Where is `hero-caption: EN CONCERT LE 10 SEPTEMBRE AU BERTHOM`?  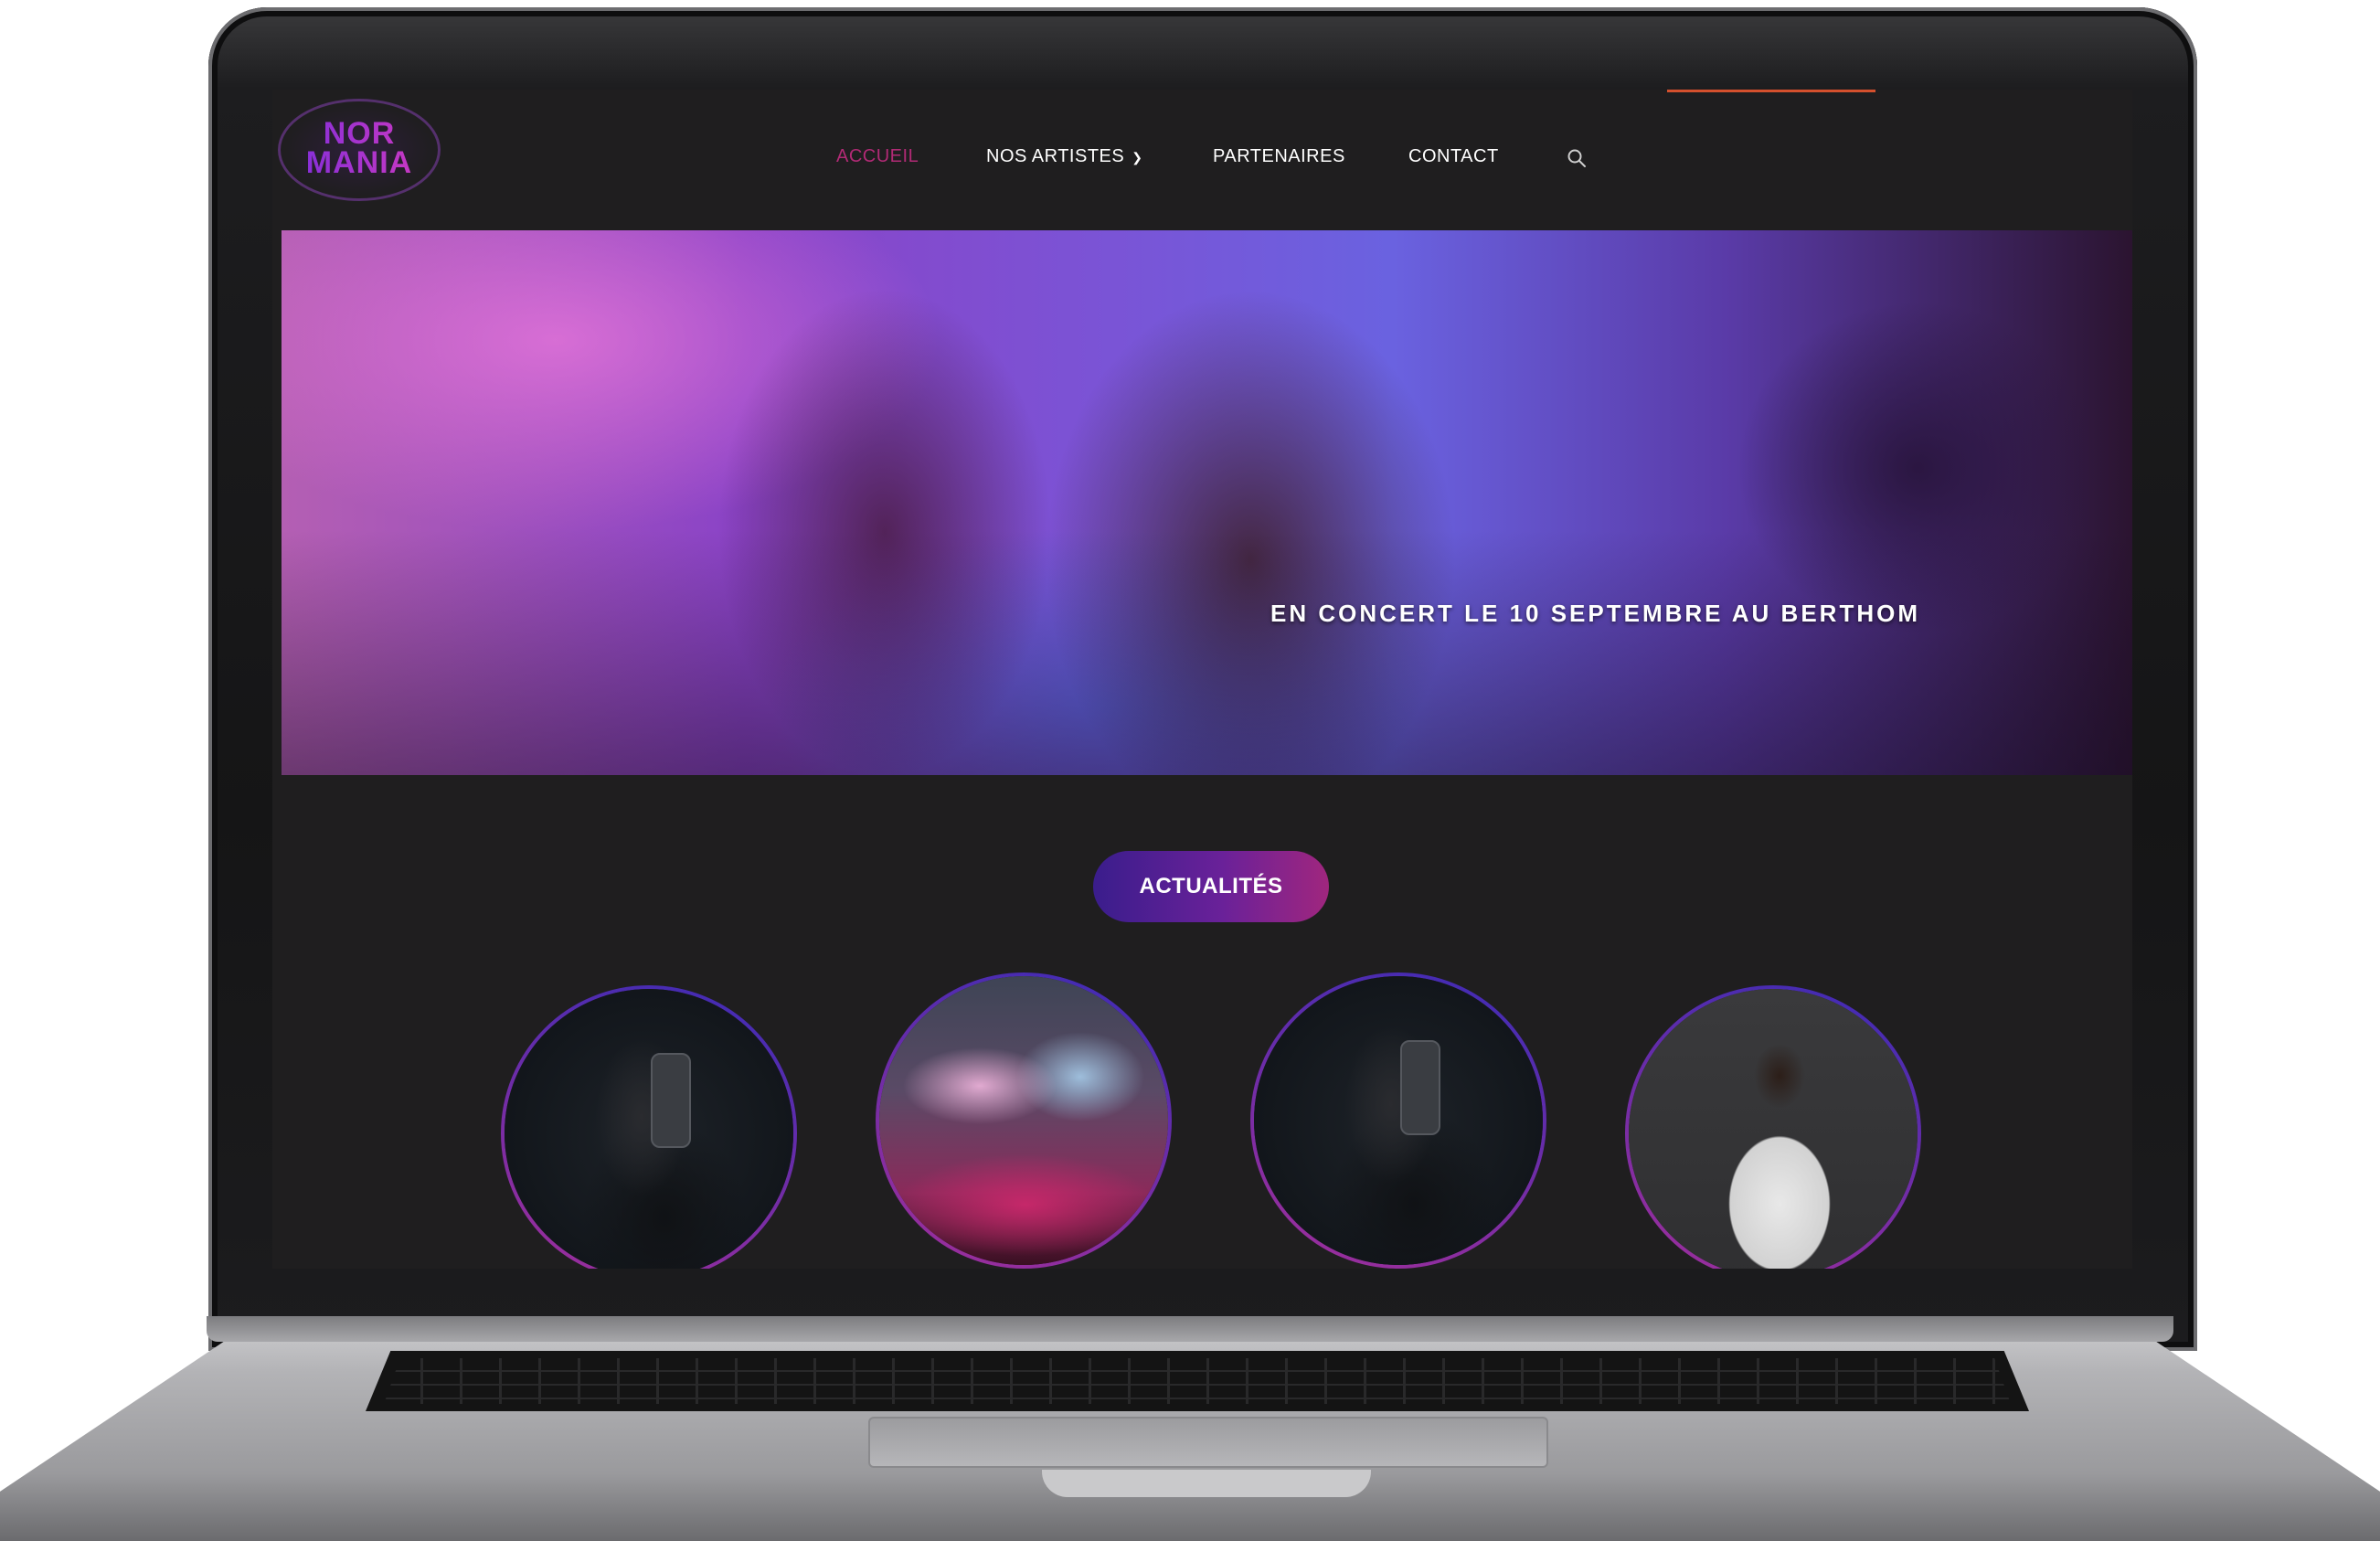 hero-caption: EN CONCERT LE 10 SEPTEMBRE AU BERTHOM is located at coordinates (1595, 613).